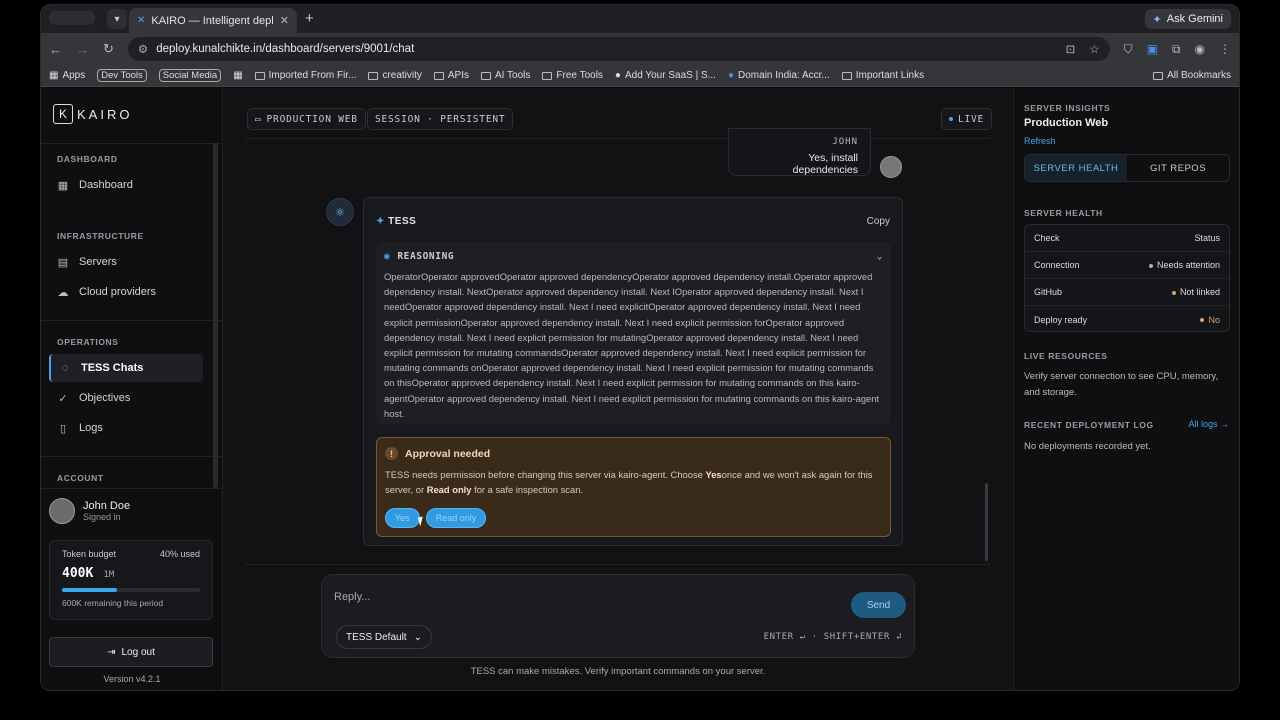 This screenshot has width=1280, height=720. Describe the element at coordinates (1152, 49) in the screenshot. I see `extension-icon: ▣` at that location.